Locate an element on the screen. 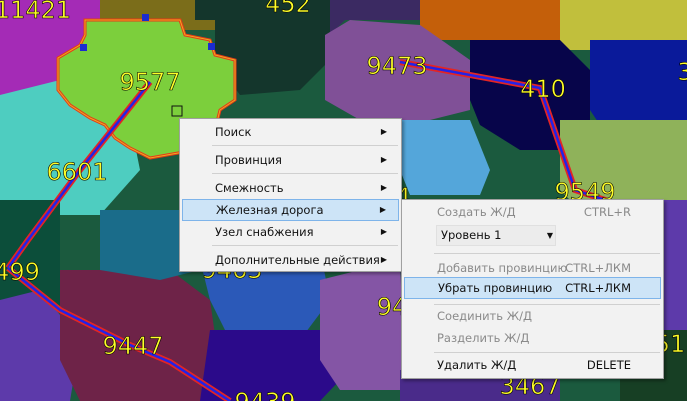  add-province-label: Добавить провинцию is located at coordinates (502, 268).